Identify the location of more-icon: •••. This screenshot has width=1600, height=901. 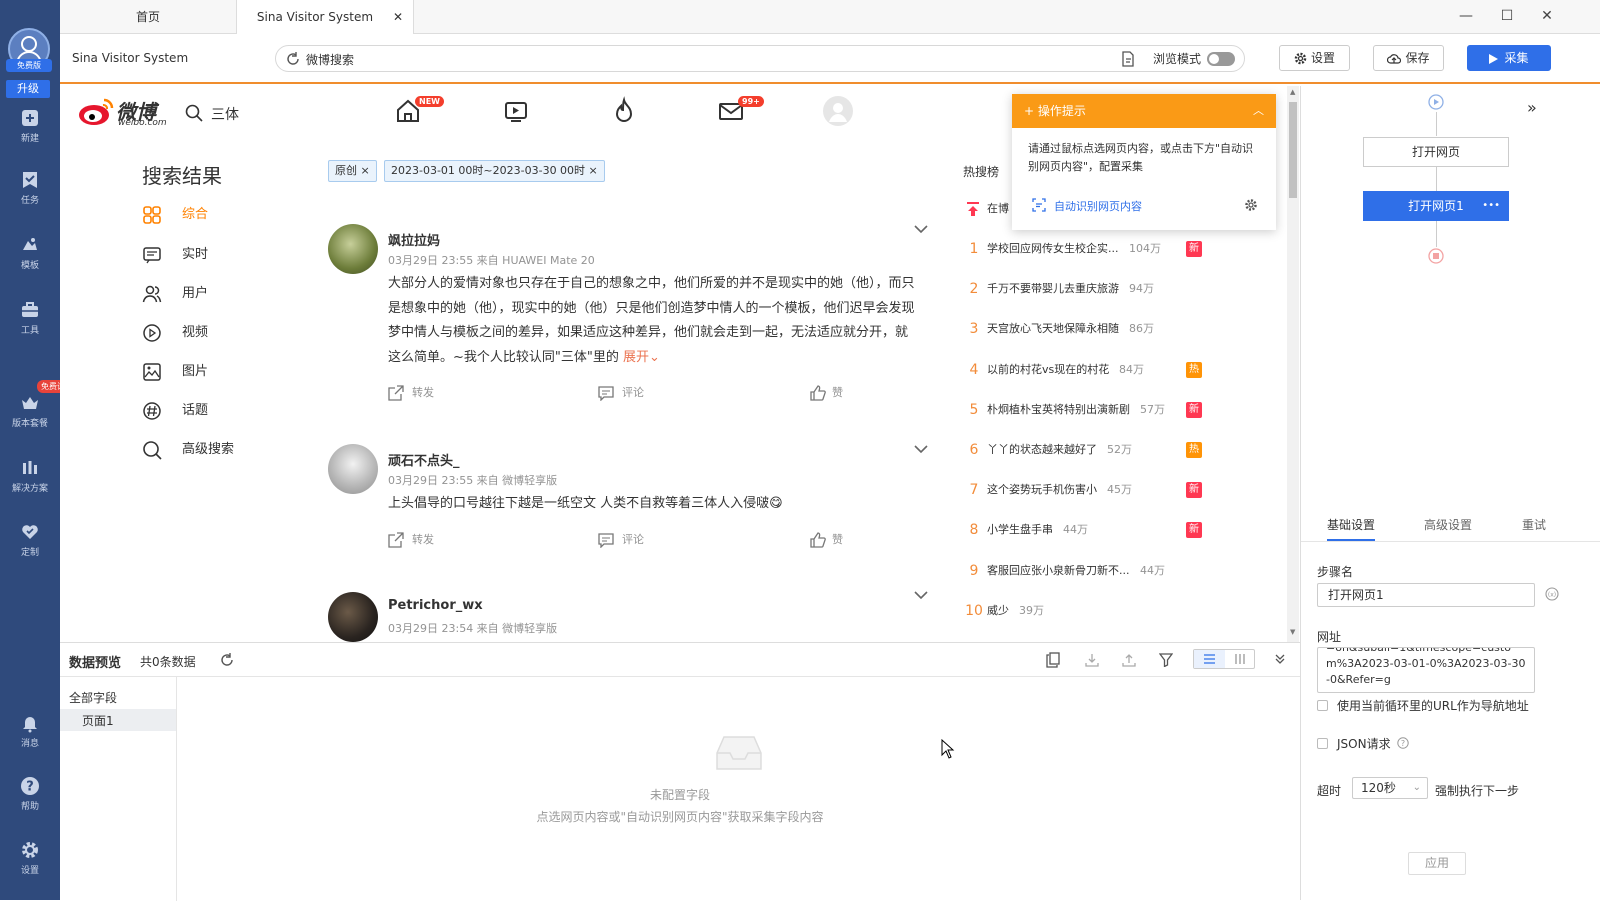
(1491, 206).